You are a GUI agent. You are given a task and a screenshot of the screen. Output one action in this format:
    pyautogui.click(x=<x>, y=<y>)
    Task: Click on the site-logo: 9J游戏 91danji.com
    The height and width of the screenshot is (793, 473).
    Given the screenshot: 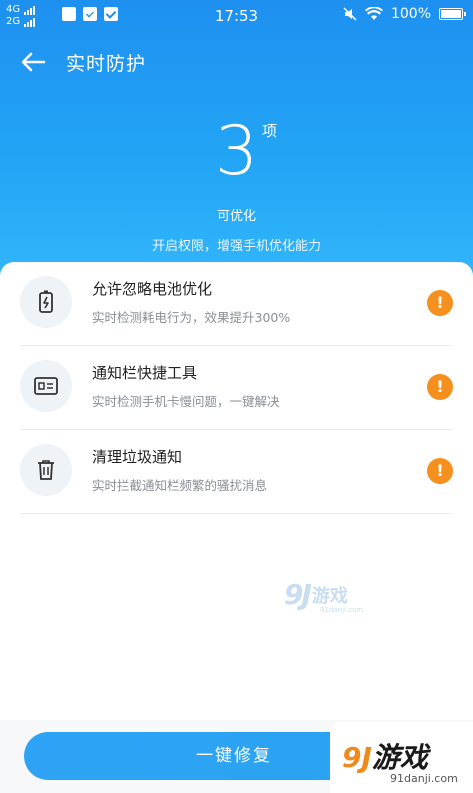 What is the action you would take?
    pyautogui.click(x=401, y=757)
    